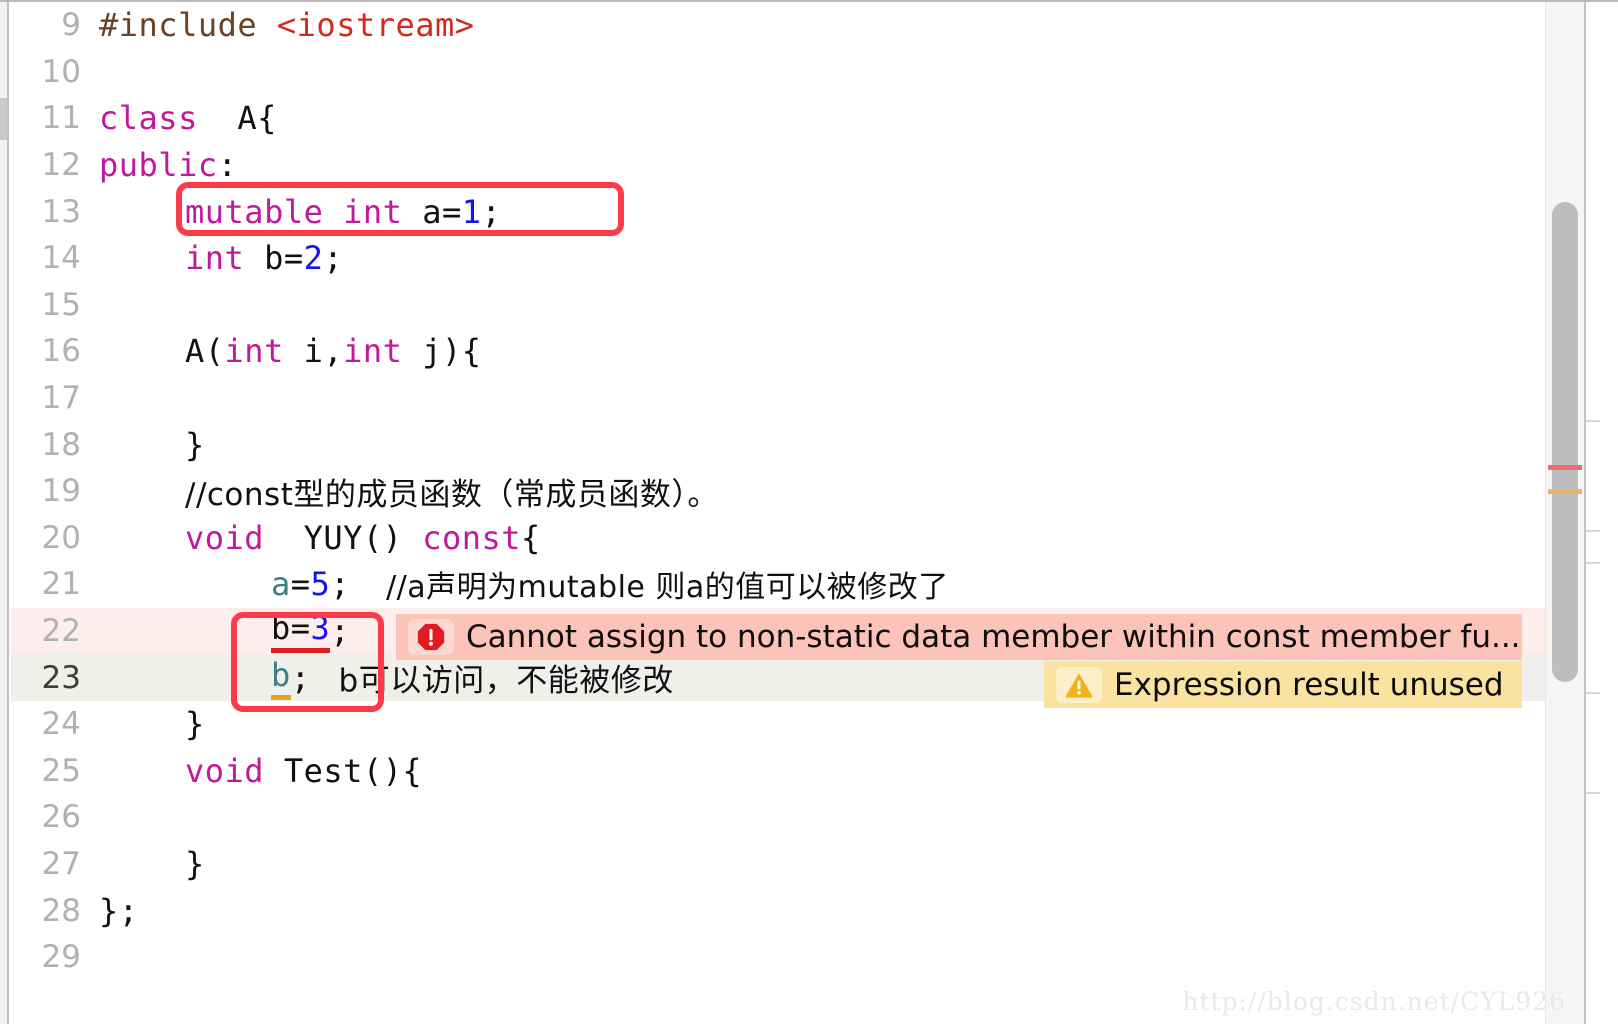 This screenshot has height=1024, width=1618. Describe the element at coordinates (227, 165) in the screenshot. I see `token-plain: :` at that location.